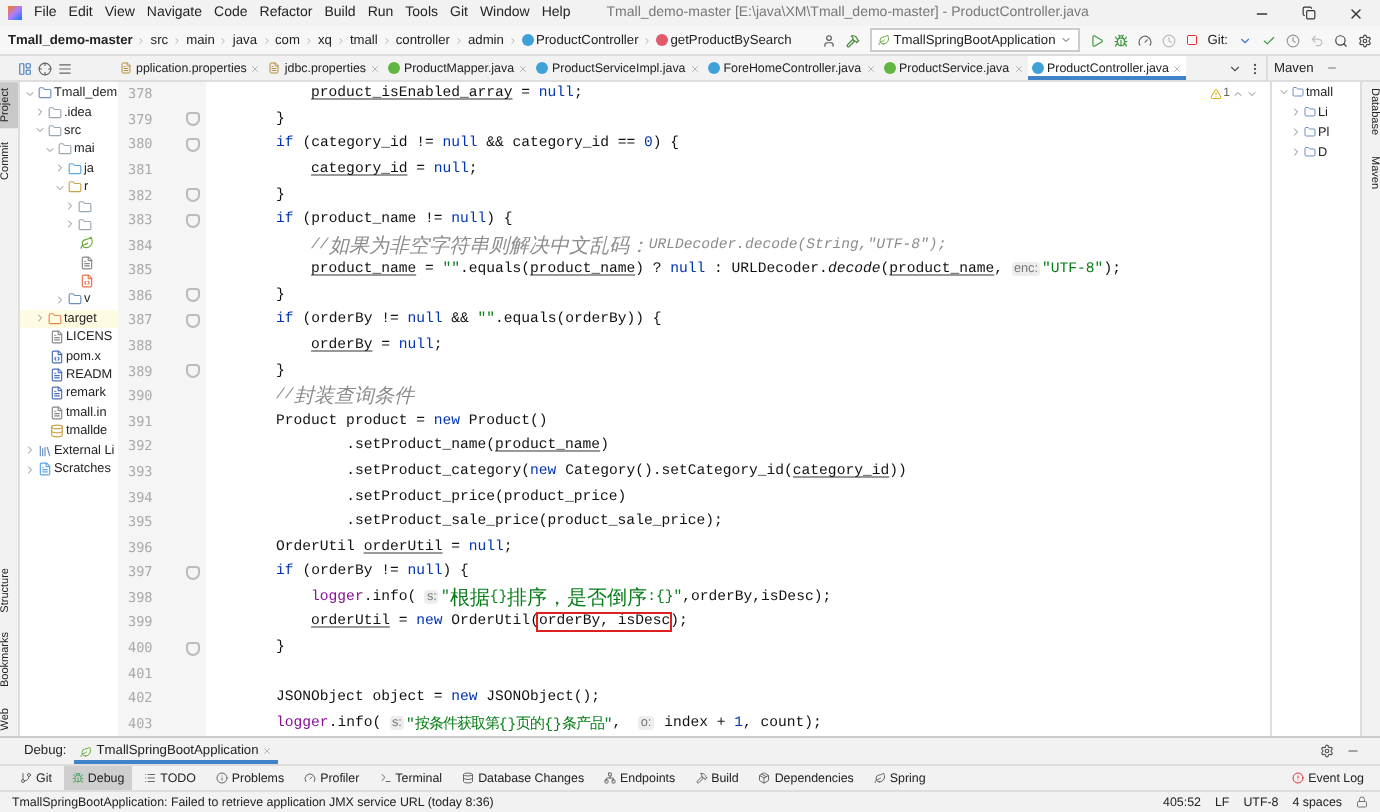 The width and height of the screenshot is (1380, 812). What do you see at coordinates (1168, 40) in the screenshot?
I see `profile-icon` at bounding box center [1168, 40].